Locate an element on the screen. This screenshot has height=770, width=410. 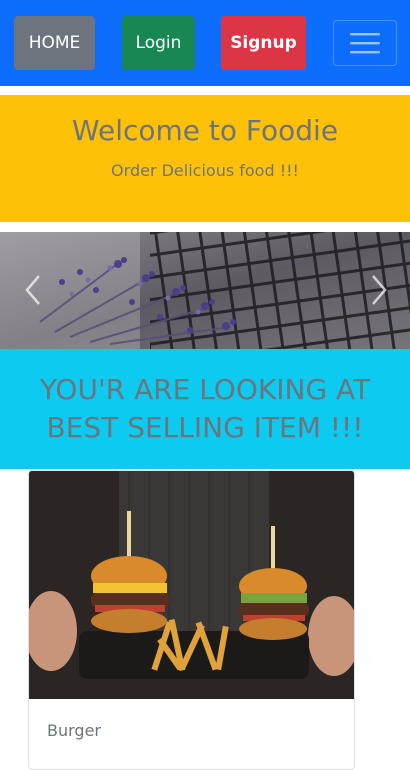
card-title: Burger is located at coordinates (74, 730).